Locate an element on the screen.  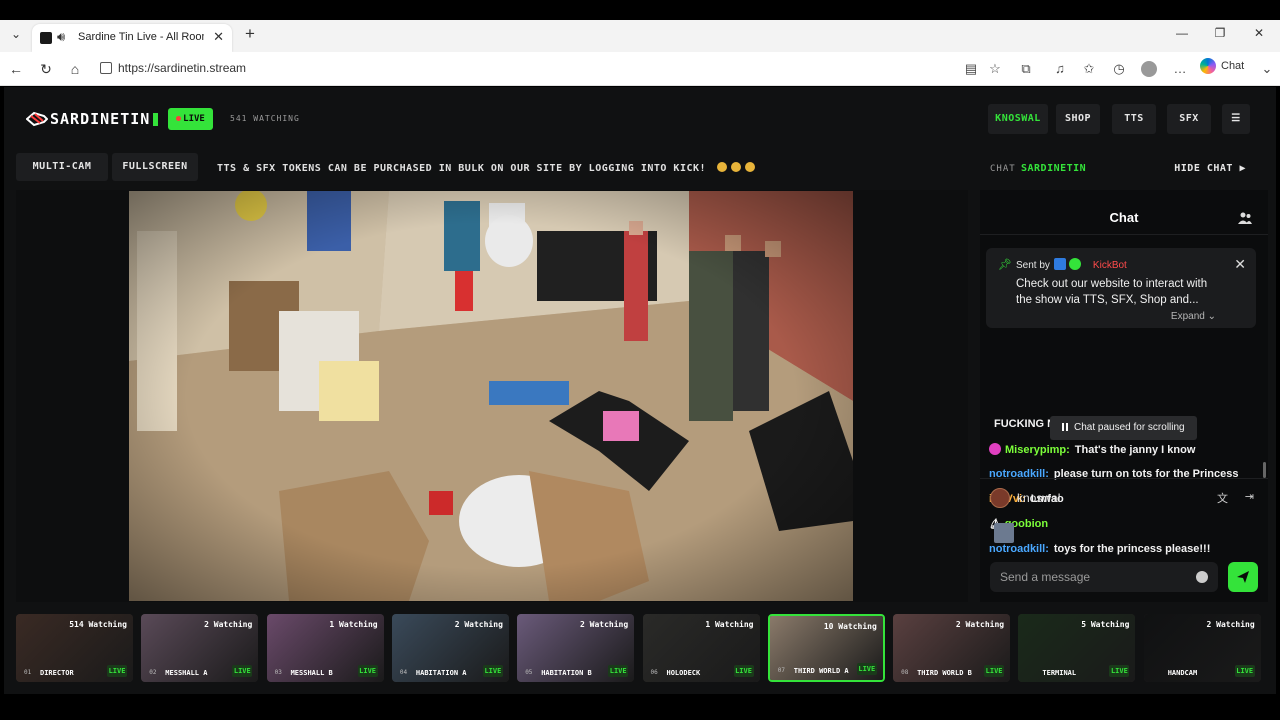
translate-icon: 文 is located at coordinates (1222, 498).